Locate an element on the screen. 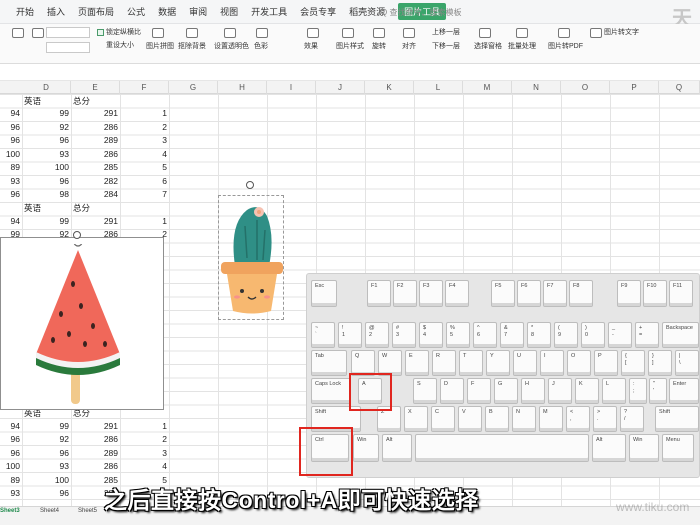  menu-tab-page-layout: 页面布局 is located at coordinates (96, 11).